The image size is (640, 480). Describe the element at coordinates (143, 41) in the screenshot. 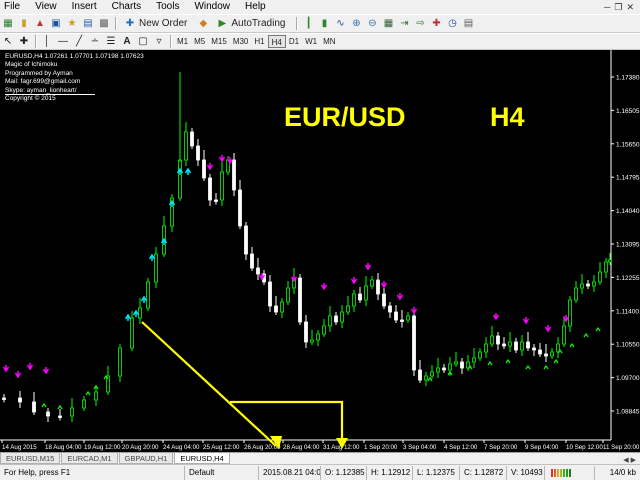

I see `label-tool-button: ▢` at that location.